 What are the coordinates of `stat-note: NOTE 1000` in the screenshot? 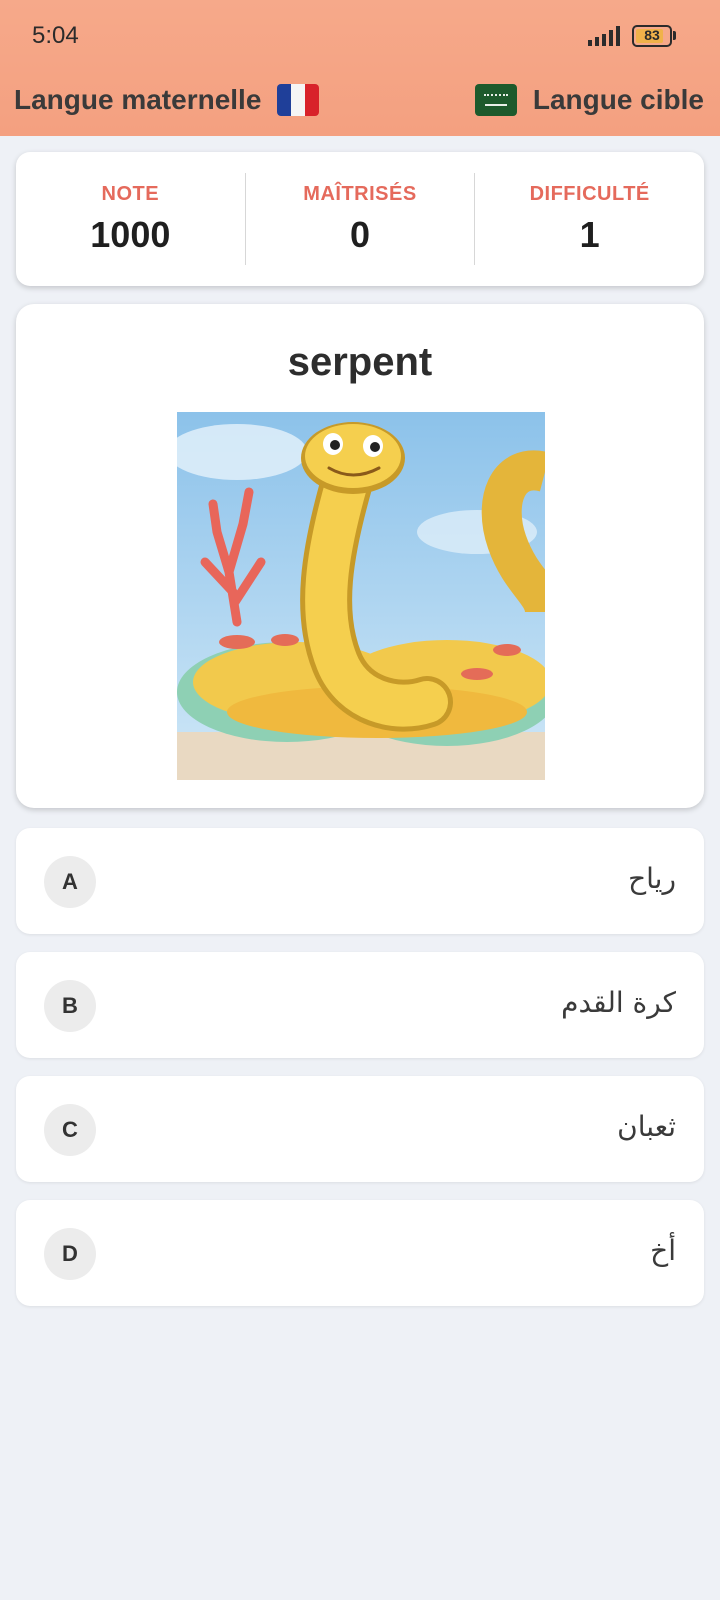 It's located at (130, 219).